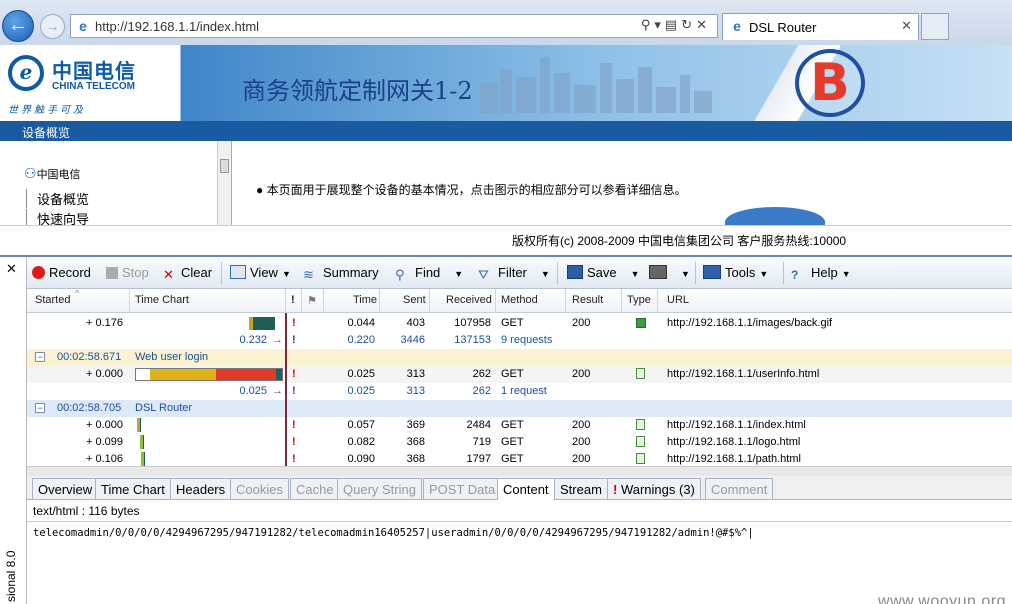 This screenshot has width=1012, height=604. Describe the element at coordinates (400, 274) in the screenshot. I see `find-icon: ⚲` at that location.